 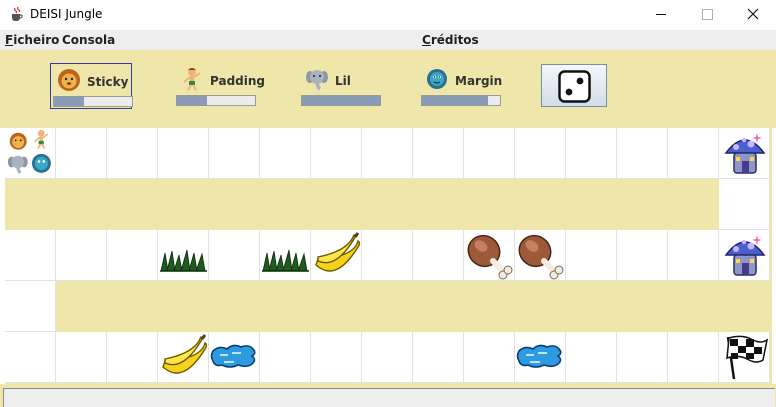 I want to click on title-bar: DEISI Jungle, so click(x=388, y=15).